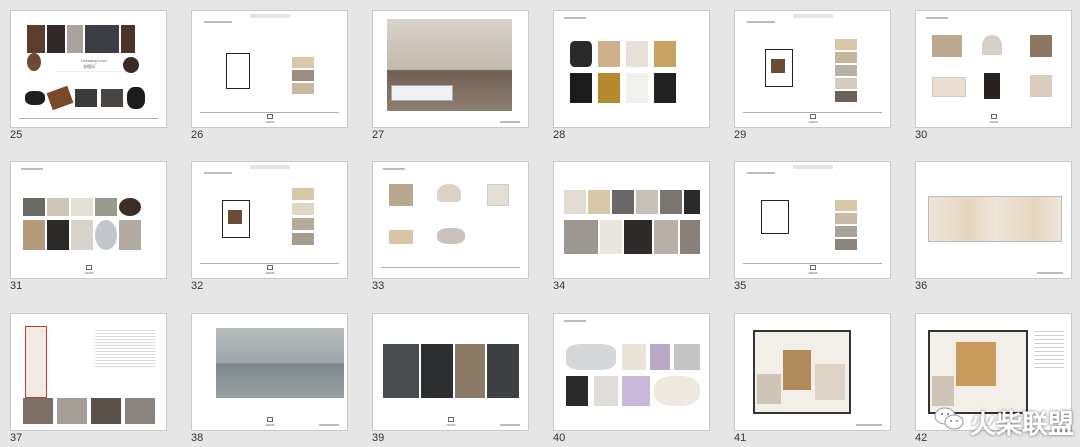 This screenshot has height=447, width=1080. What do you see at coordinates (740, 286) in the screenshot?
I see `thumbnail-number: 35` at bounding box center [740, 286].